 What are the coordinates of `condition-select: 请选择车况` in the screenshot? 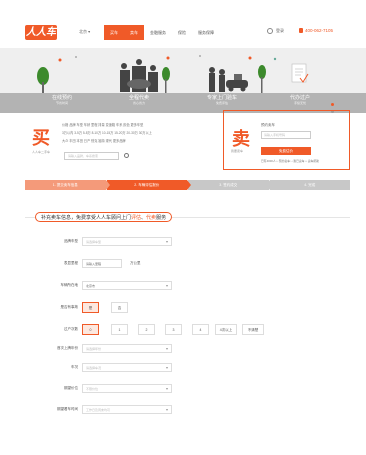 It's located at (127, 367).